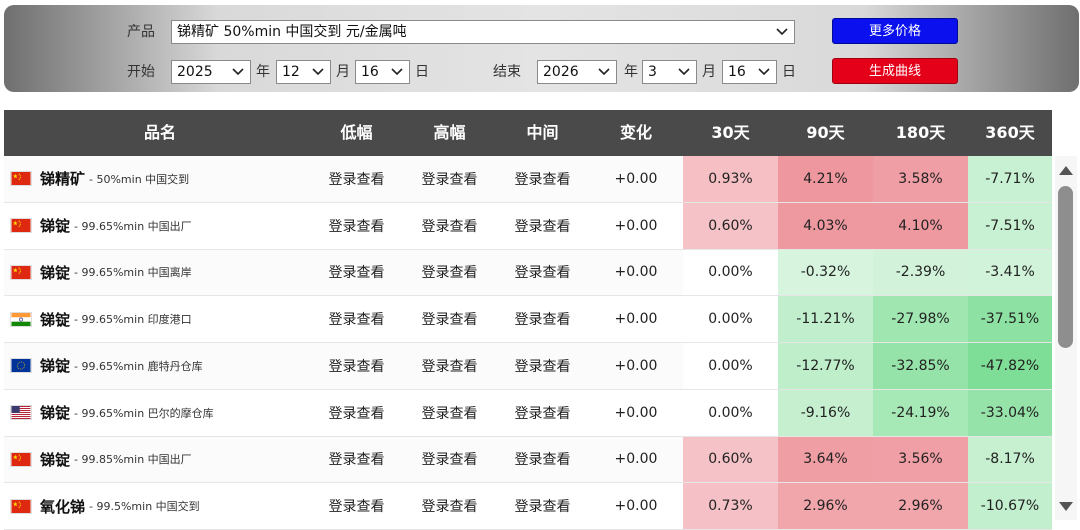 The width and height of the screenshot is (1080, 530). What do you see at coordinates (157, 366) in the screenshot?
I see `product-name-cell: 锑锭 - 99.65%min 鹿特丹仓库` at bounding box center [157, 366].